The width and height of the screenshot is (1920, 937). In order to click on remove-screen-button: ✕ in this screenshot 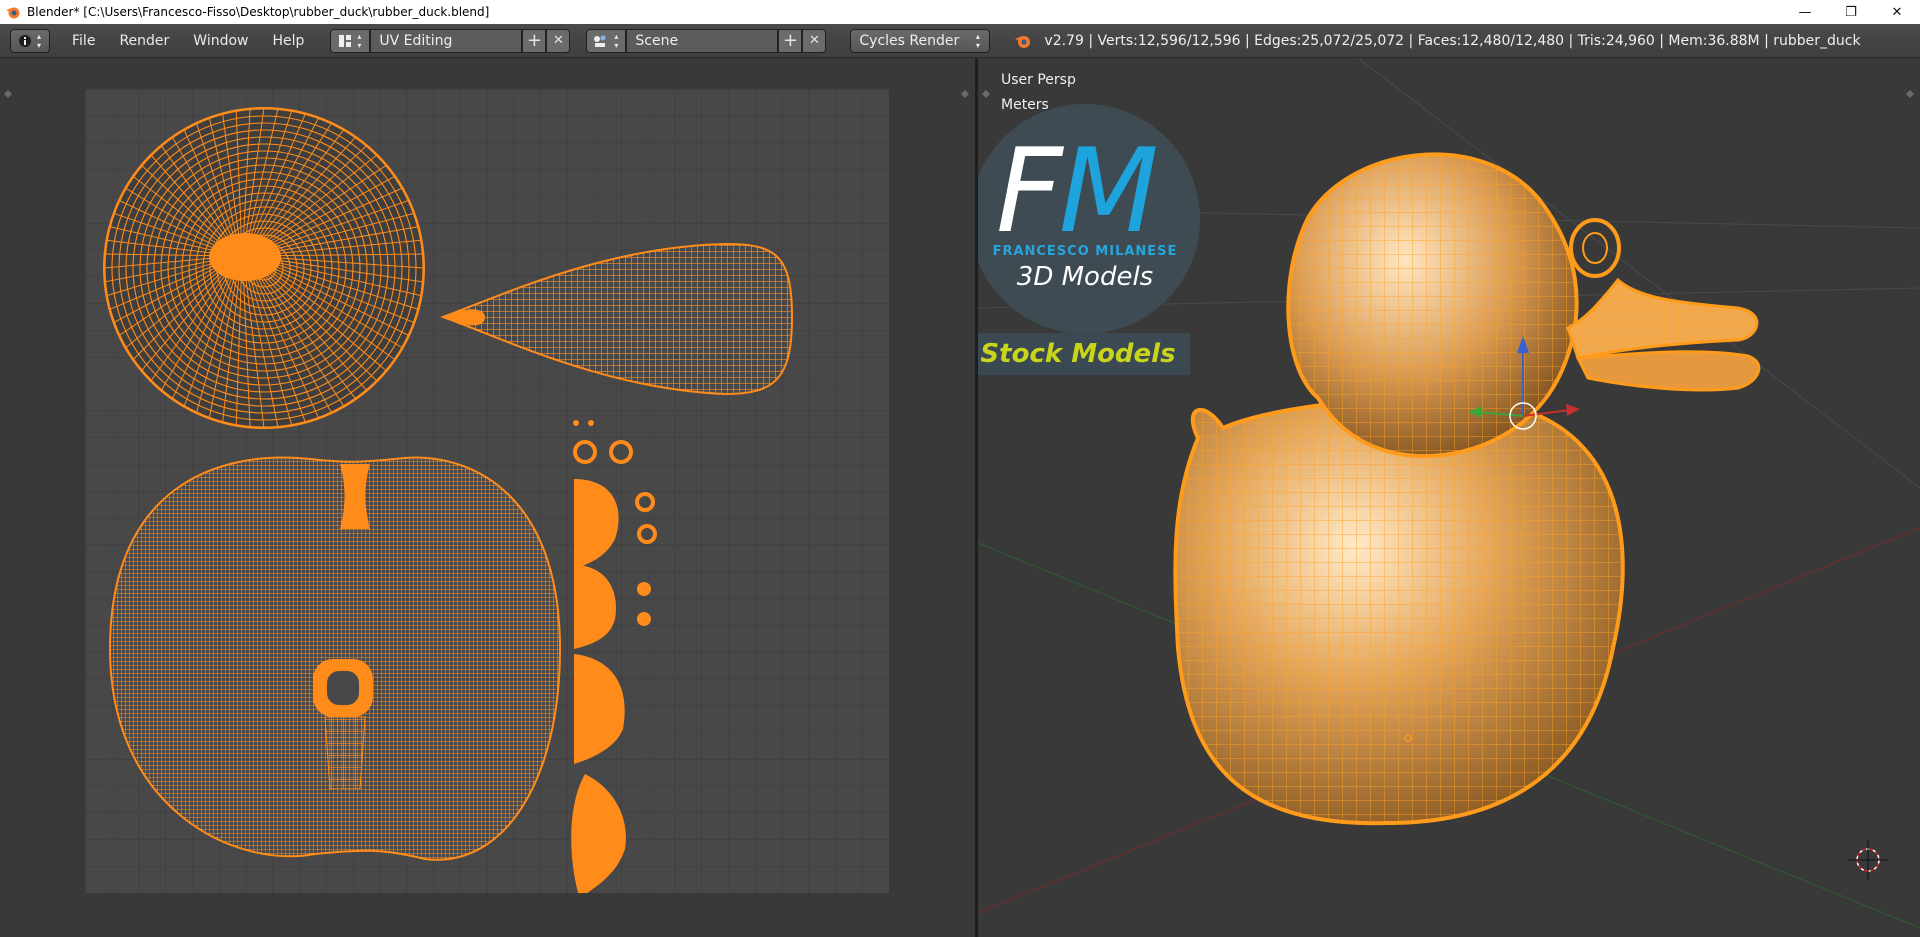, I will do `click(558, 40)`.